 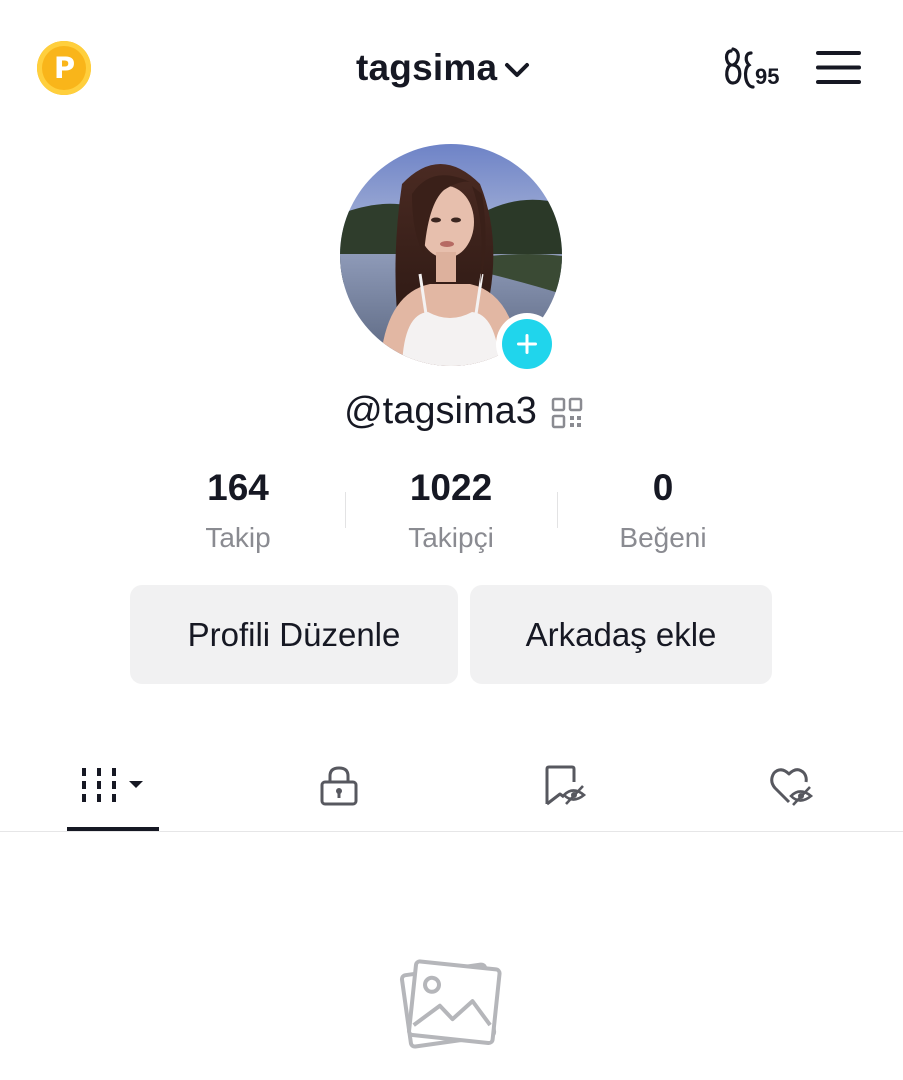 I want to click on photo-placeholder-icon, so click(x=450, y=1004).